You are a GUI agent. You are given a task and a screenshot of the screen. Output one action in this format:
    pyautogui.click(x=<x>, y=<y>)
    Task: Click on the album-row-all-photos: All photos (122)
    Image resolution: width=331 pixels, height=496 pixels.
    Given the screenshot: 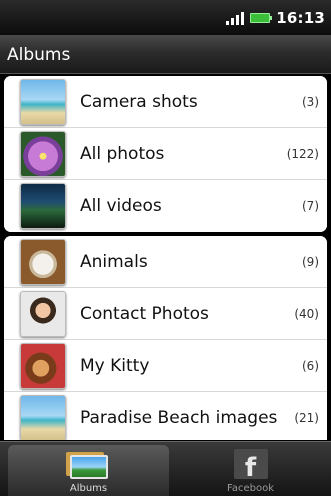 What is the action you would take?
    pyautogui.click(x=165, y=154)
    